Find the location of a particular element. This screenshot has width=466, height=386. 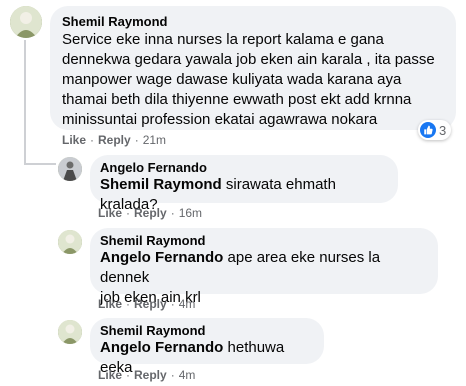

reaction-count-badge: 3 is located at coordinates (435, 130).